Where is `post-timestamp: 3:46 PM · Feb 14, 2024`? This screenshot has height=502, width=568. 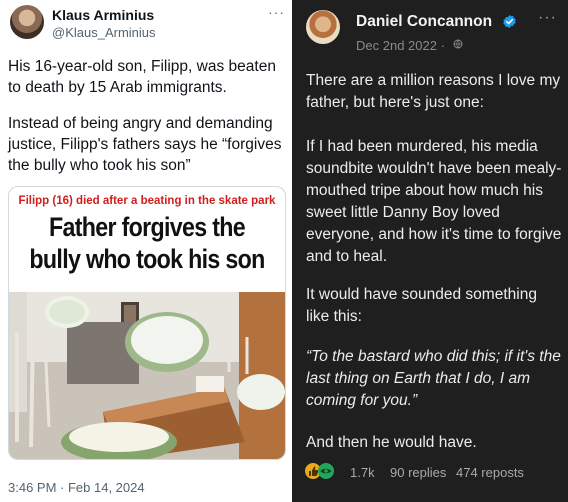 post-timestamp: 3:46 PM · Feb 14, 2024 is located at coordinates (76, 487).